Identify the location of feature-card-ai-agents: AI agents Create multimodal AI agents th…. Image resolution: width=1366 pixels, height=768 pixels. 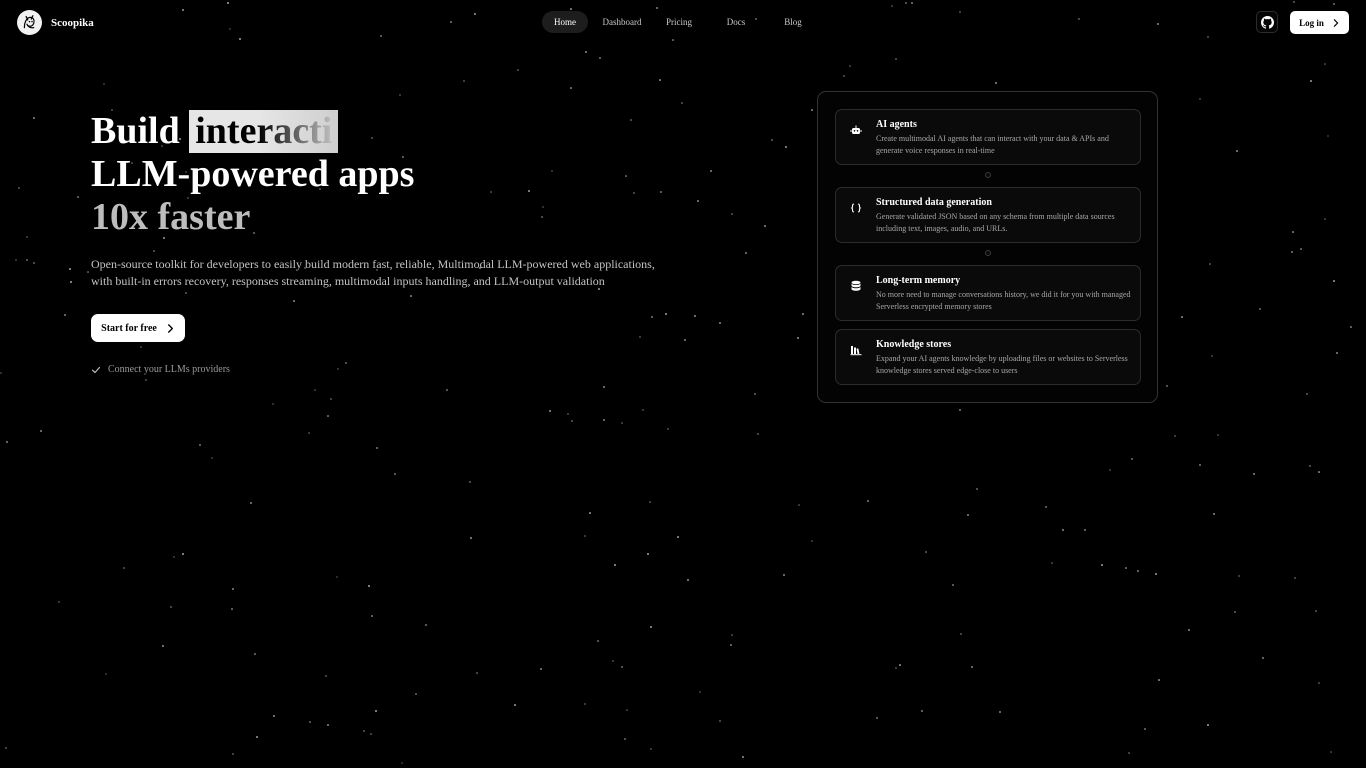
(988, 137).